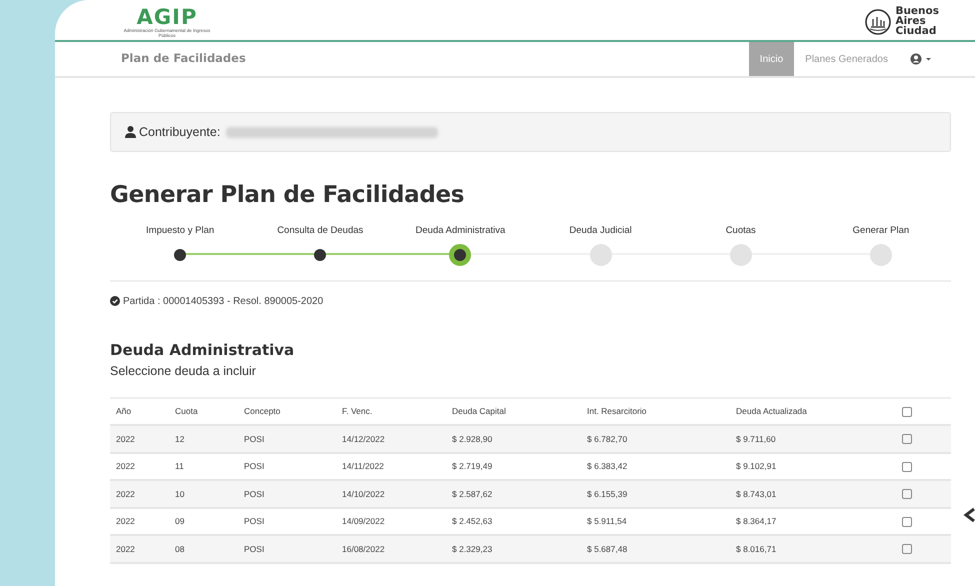 The height and width of the screenshot is (586, 975). What do you see at coordinates (472, 439) in the screenshot?
I see `table-cell-text: $ 2.928,90` at bounding box center [472, 439].